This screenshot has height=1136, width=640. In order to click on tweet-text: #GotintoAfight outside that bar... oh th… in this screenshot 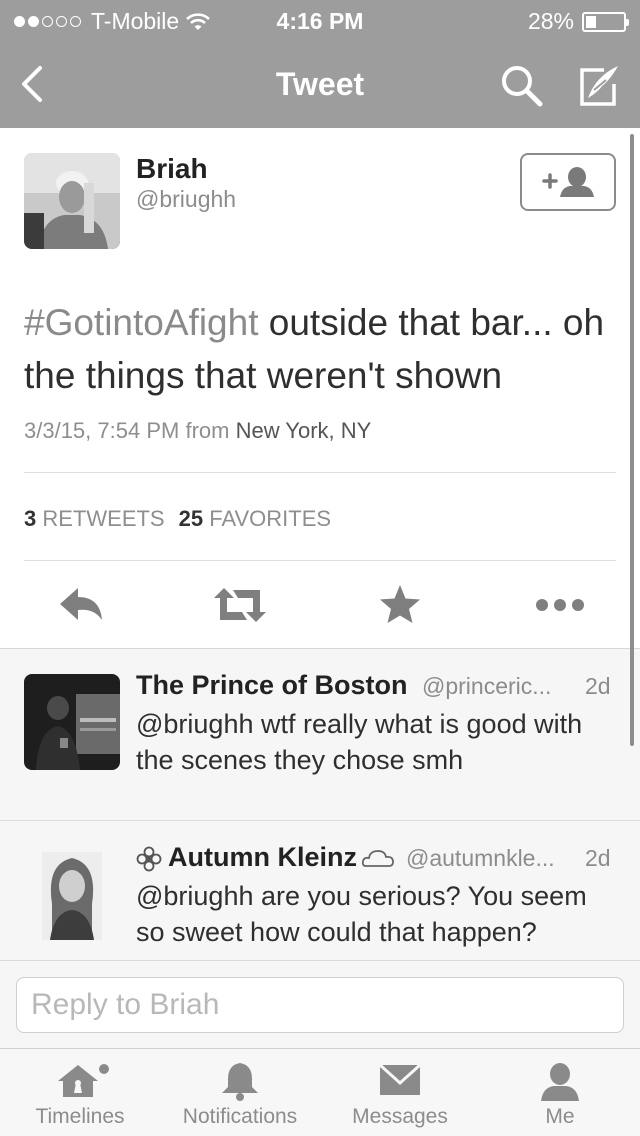, I will do `click(320, 349)`.